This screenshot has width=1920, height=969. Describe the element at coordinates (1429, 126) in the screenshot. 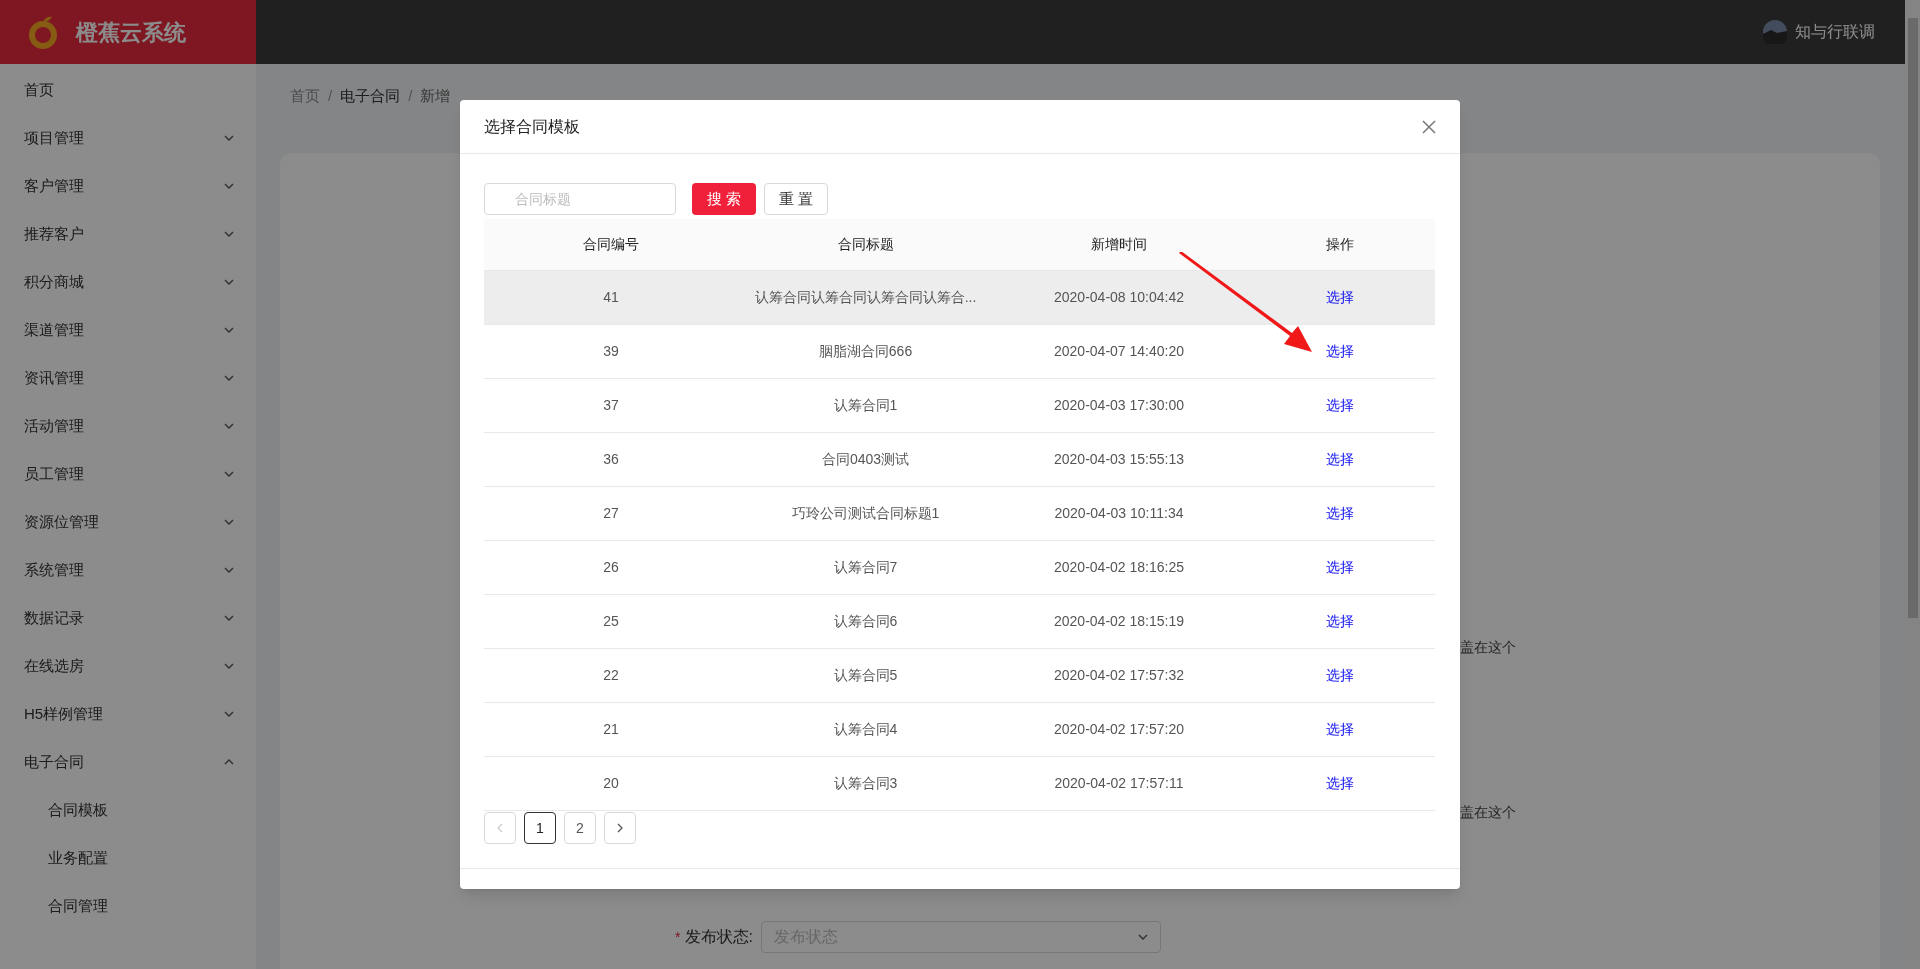

I see `close-icon` at that location.